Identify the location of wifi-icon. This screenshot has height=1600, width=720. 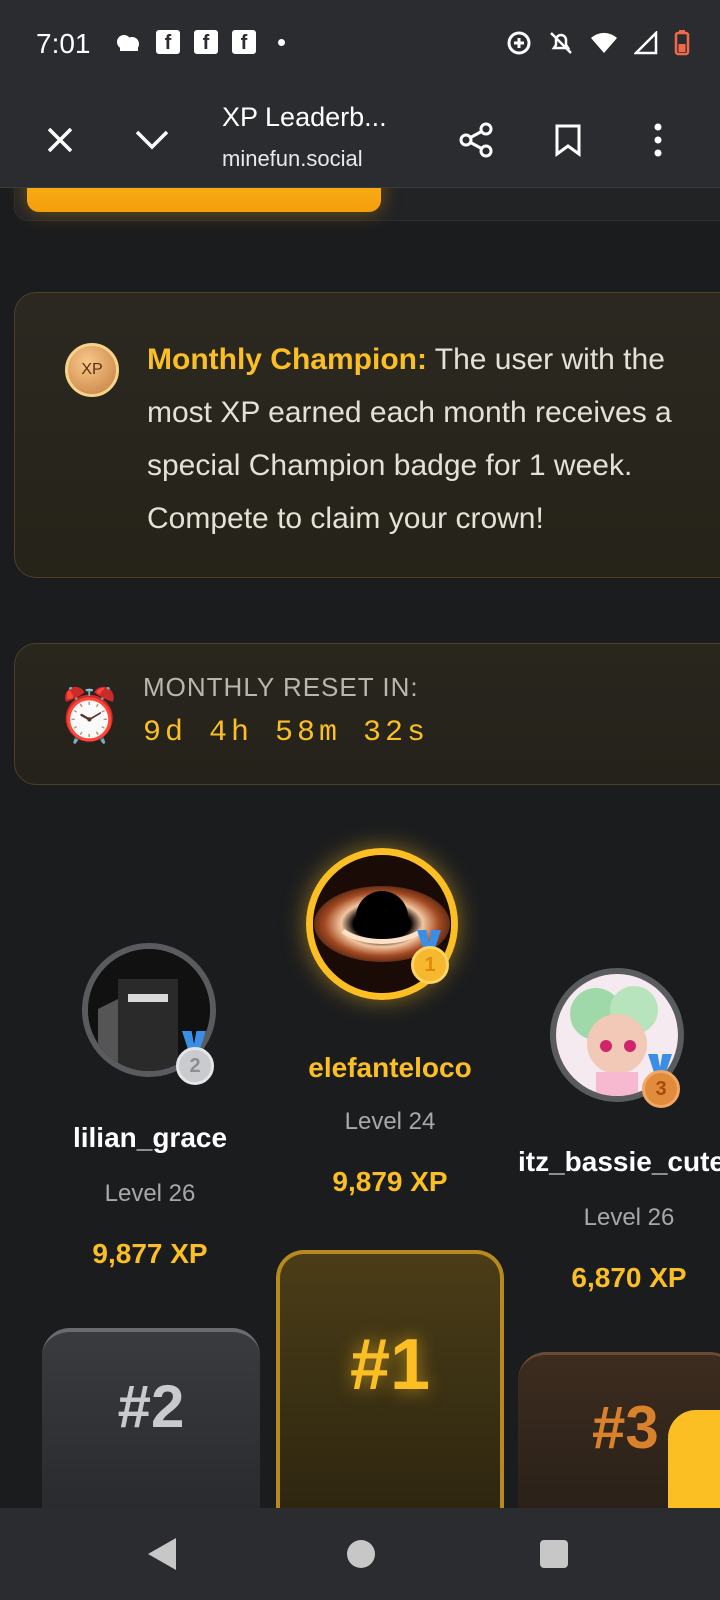
(604, 42).